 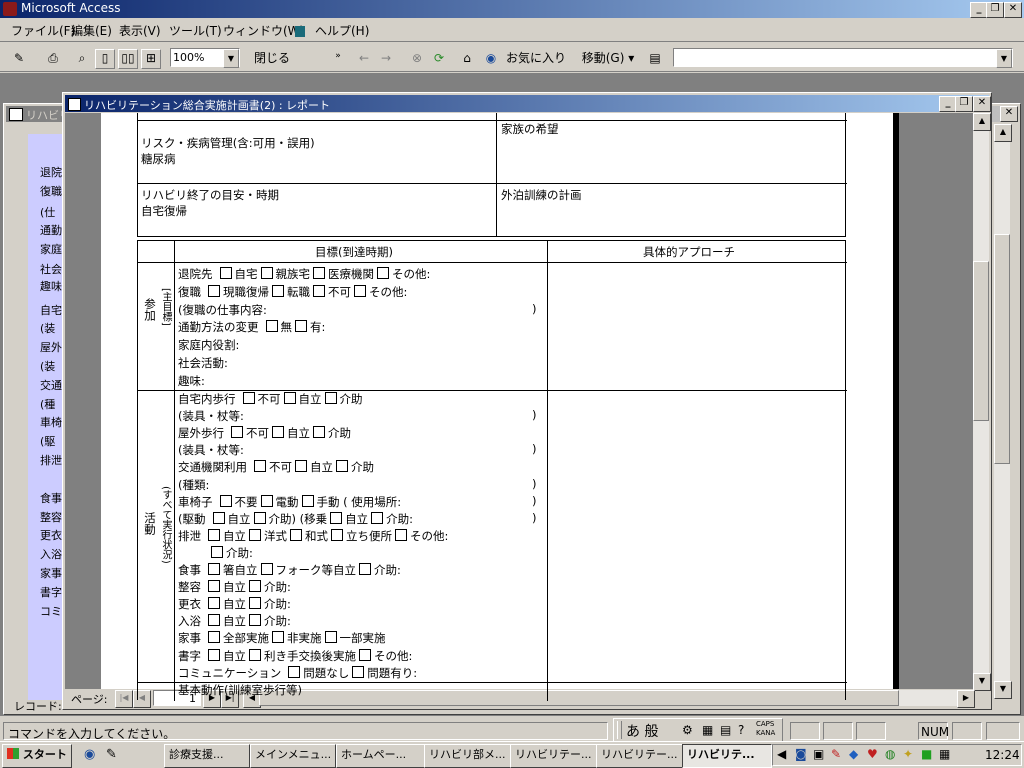 What do you see at coordinates (853, 754) in the screenshot?
I see `tray-app-icon: ◆` at bounding box center [853, 754].